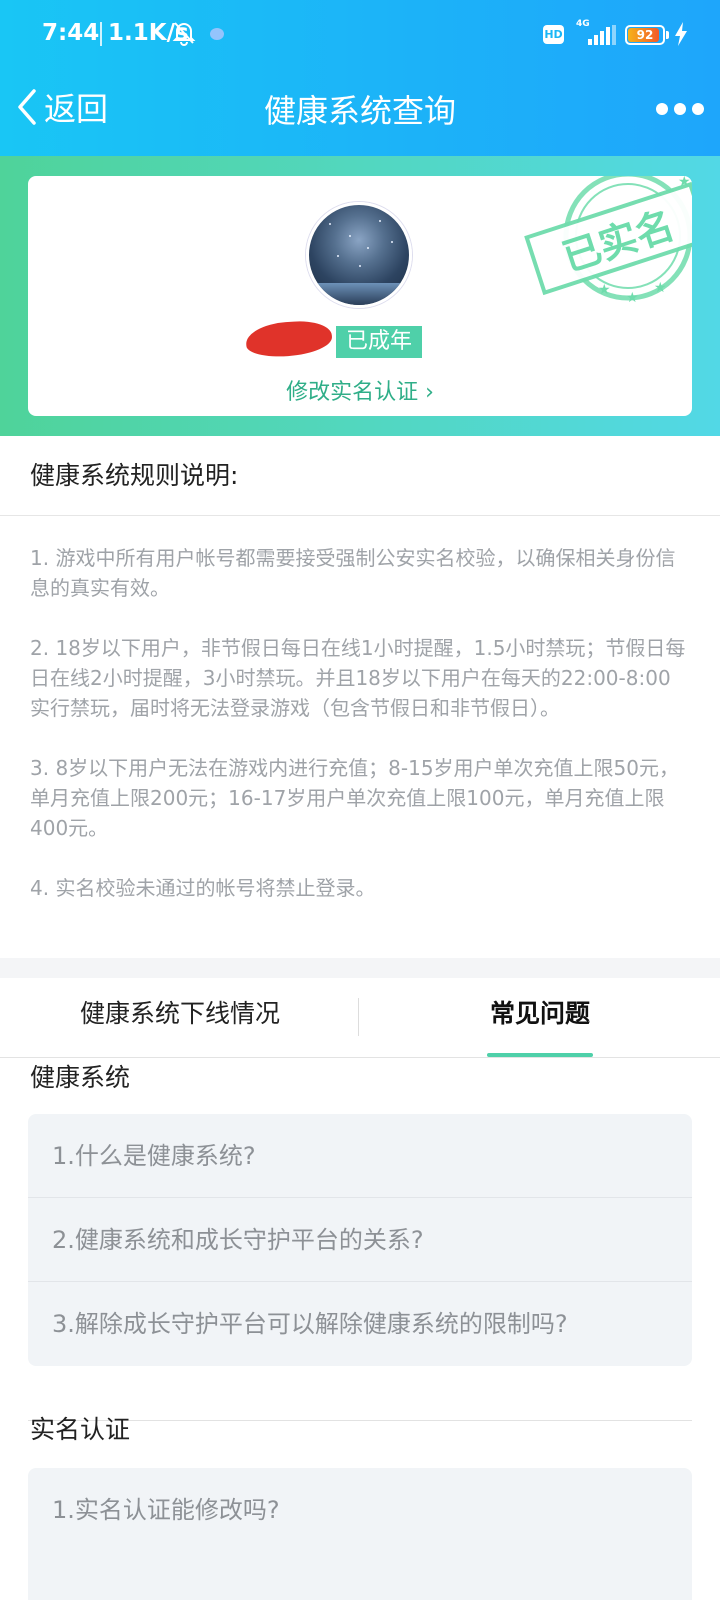  I want to click on faq-section-title: 健康系统, so click(80, 1077).